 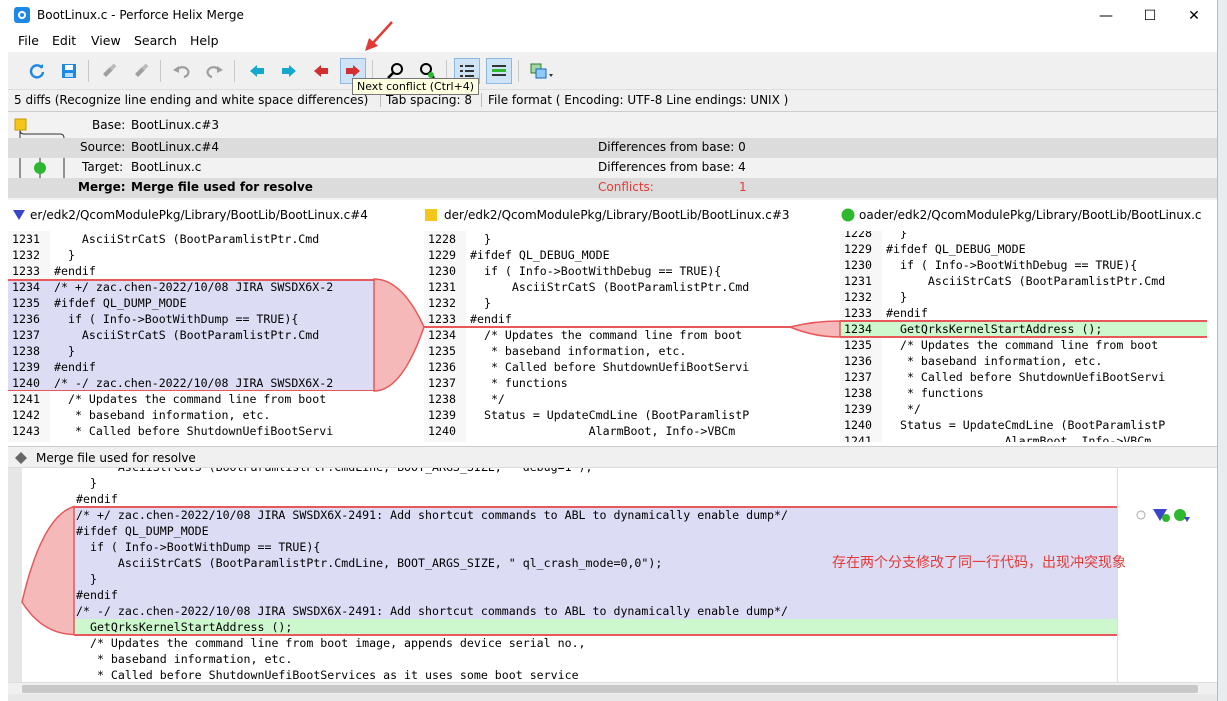 I want to click on accept-target-button, so click(x=141, y=71).